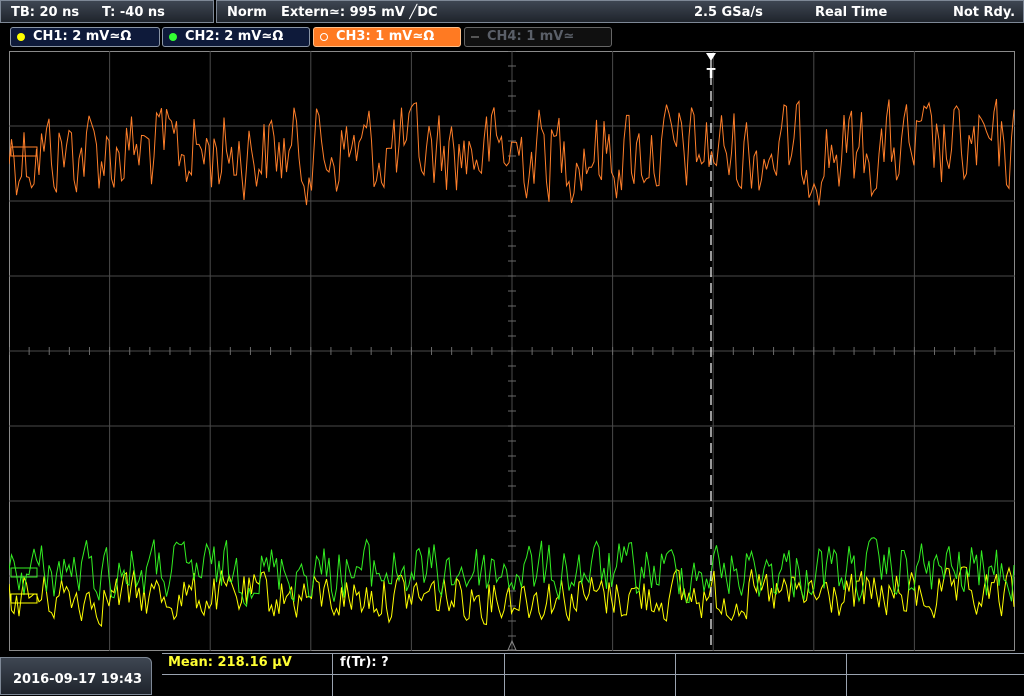 The height and width of the screenshot is (696, 1024). What do you see at coordinates (173, 37) in the screenshot?
I see `channel-2-indicator-icon` at bounding box center [173, 37].